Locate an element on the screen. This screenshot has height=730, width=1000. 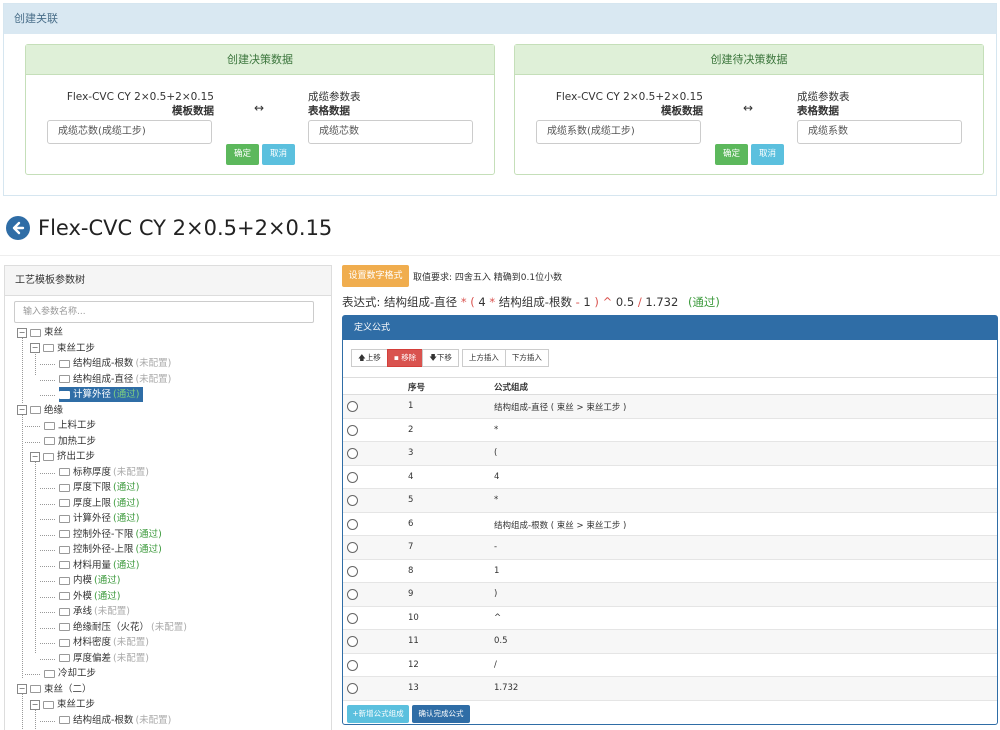
row-formula-item: / is located at coordinates (495, 664).